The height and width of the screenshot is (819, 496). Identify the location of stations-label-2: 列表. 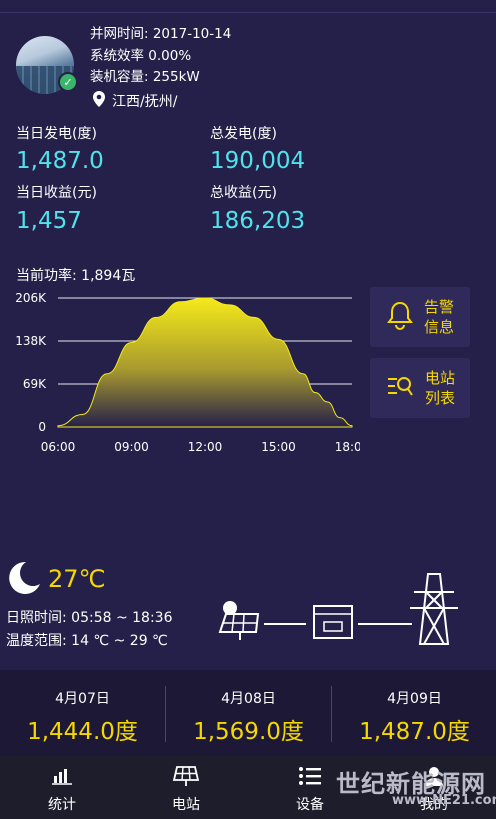
(439, 398).